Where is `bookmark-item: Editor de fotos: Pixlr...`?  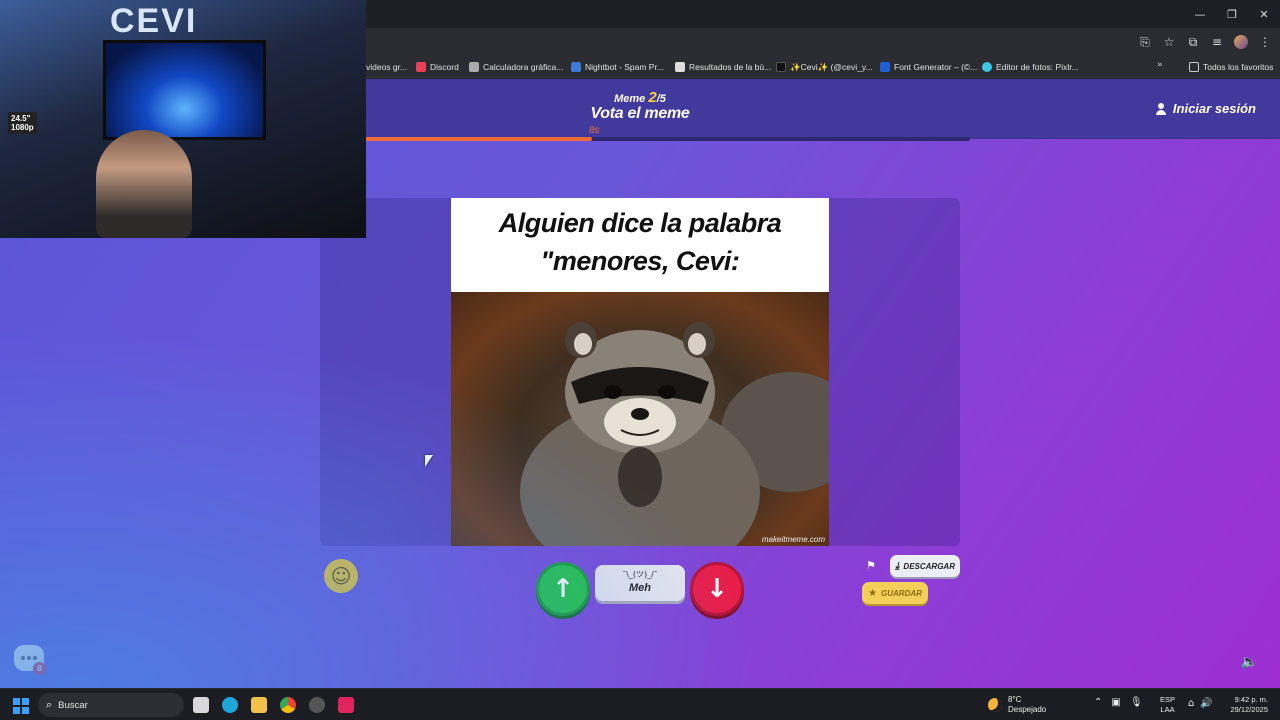
bookmark-item: Editor de fotos: Pixlr... is located at coordinates (1030, 67).